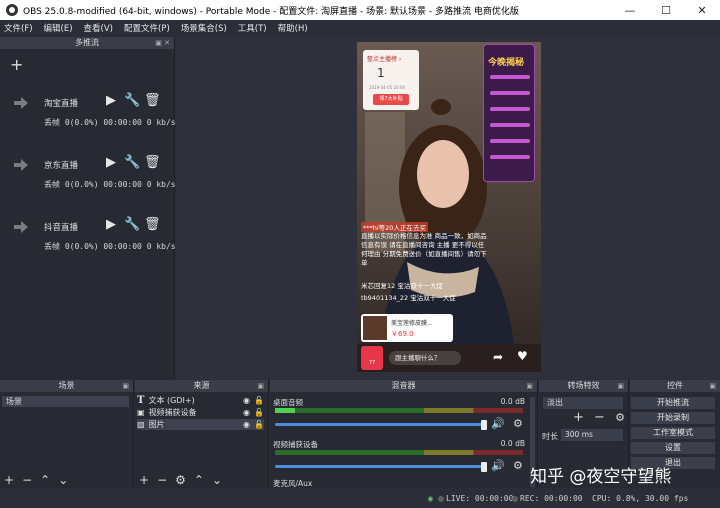  I want to click on controls-title: 控件, so click(675, 385).